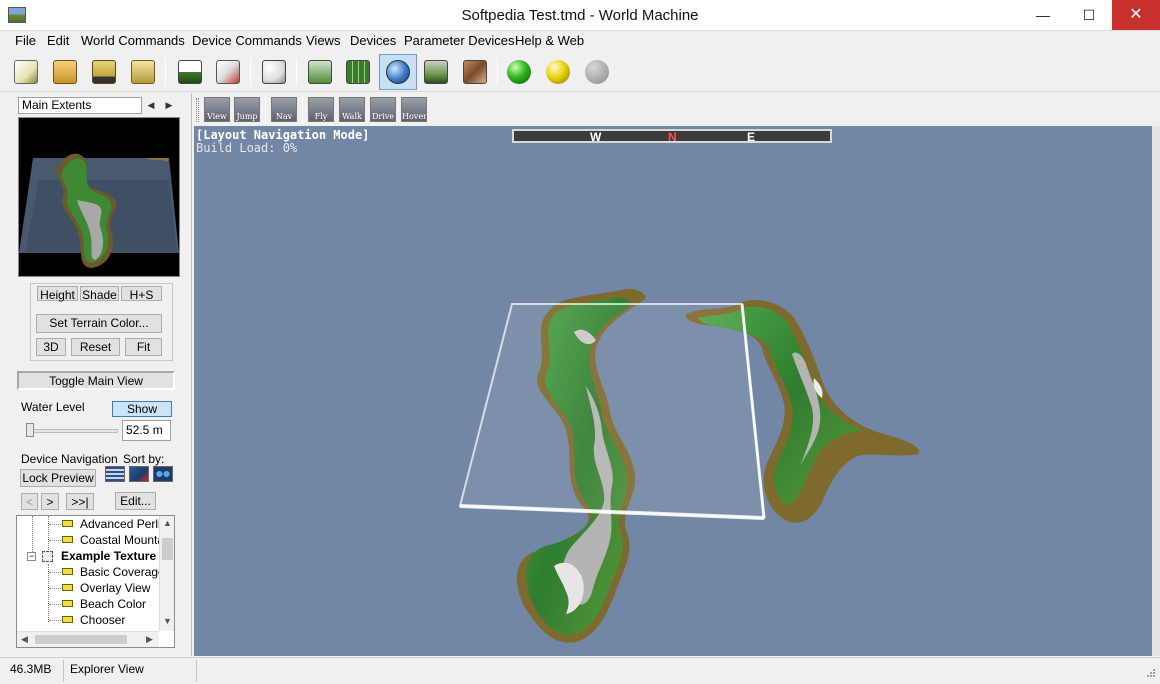  I want to click on nav-first-button: <, so click(29, 501).